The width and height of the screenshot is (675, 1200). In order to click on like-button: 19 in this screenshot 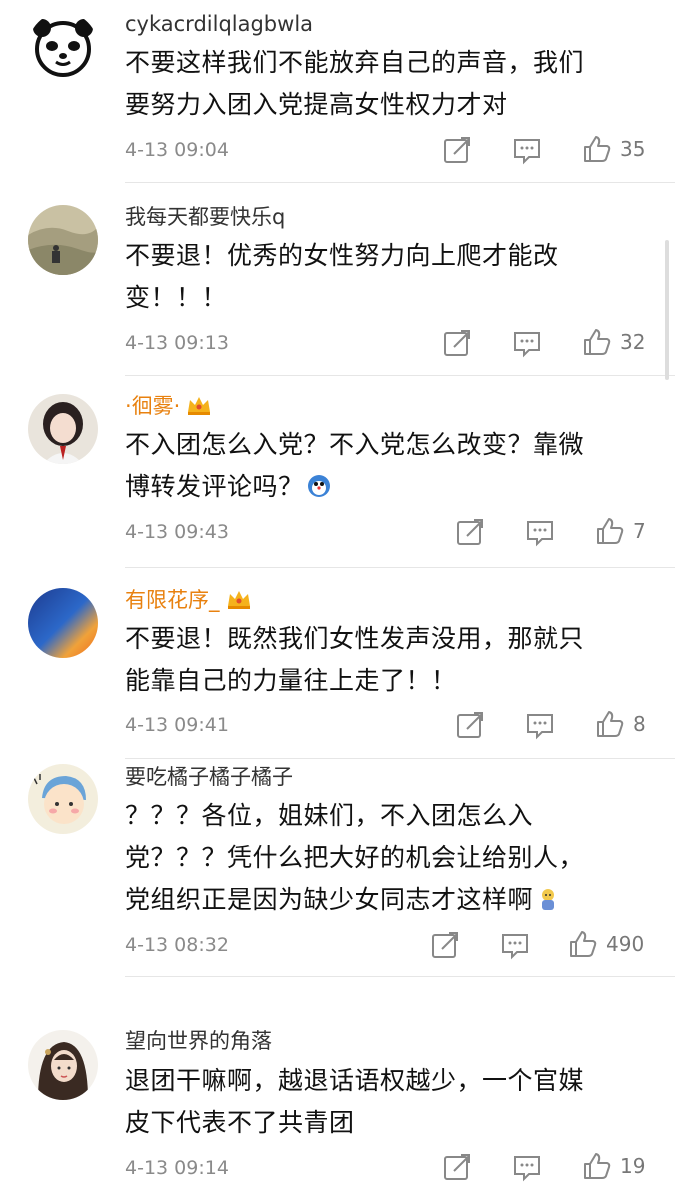, I will do `click(613, 1166)`.